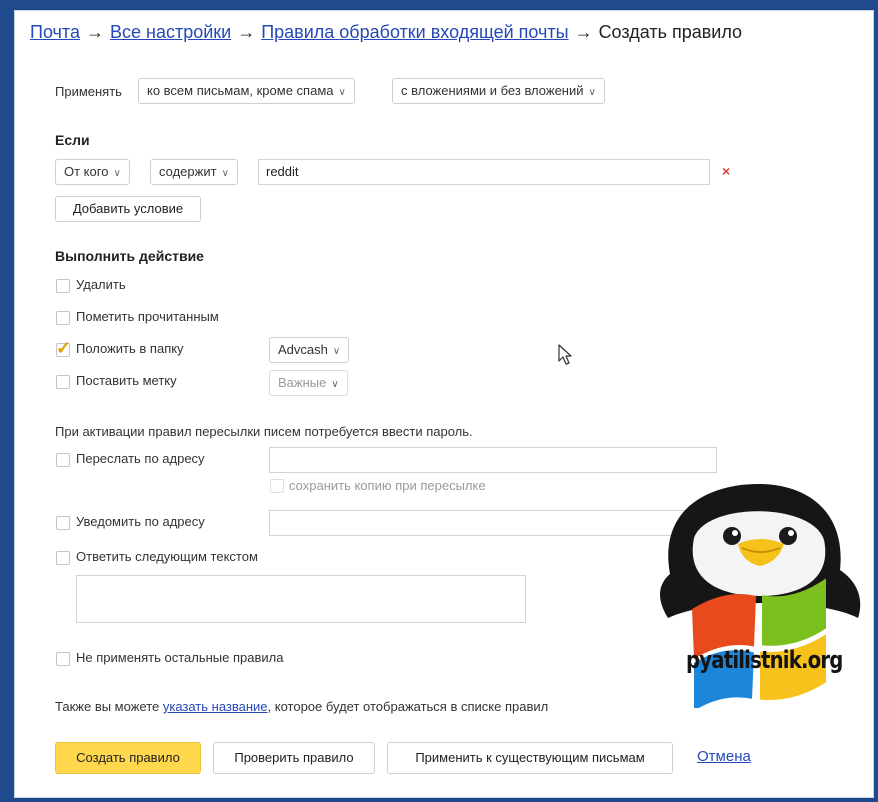 This screenshot has height=802, width=878. I want to click on mouse-cursor-icon, so click(565, 354).